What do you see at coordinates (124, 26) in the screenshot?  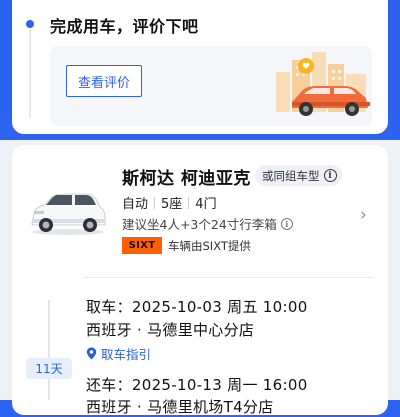 I see `status-title: 完成用车，评价下吧` at bounding box center [124, 26].